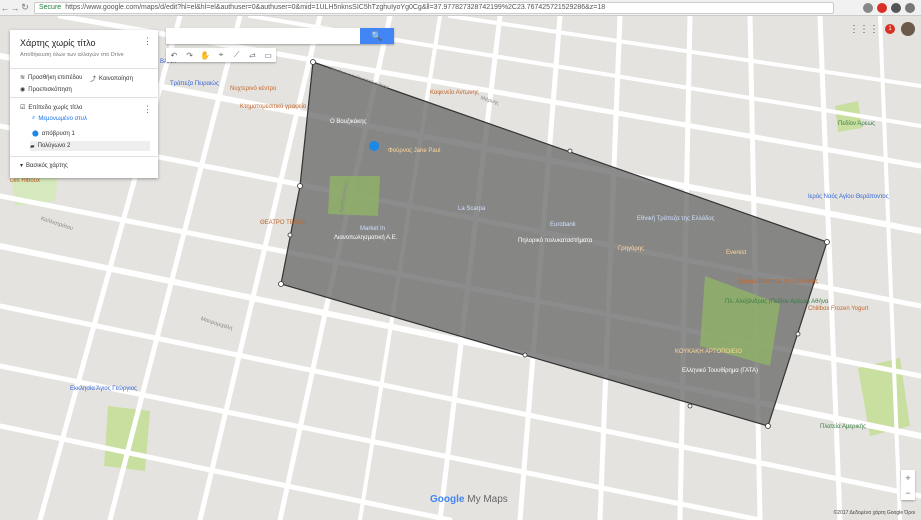 The height and width of the screenshot is (520, 921). What do you see at coordinates (5, 8) in the screenshot?
I see `back-icon: ←` at bounding box center [5, 8].